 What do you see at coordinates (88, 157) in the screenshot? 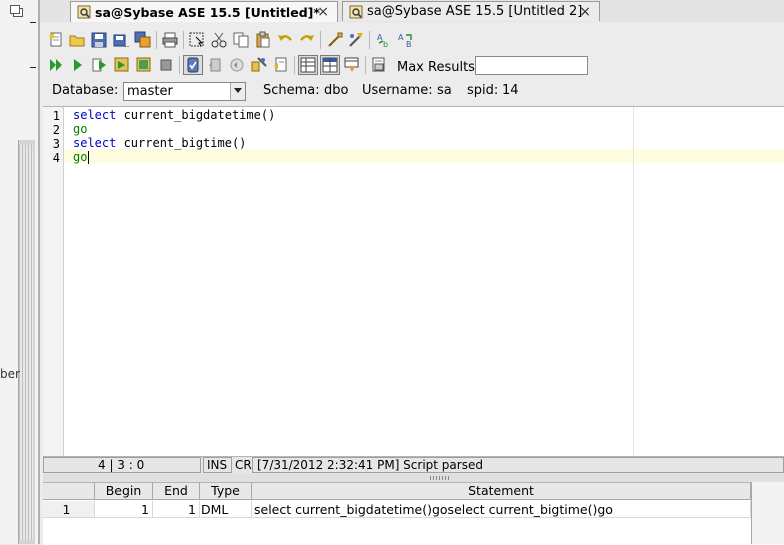
I see `text-caret` at bounding box center [88, 157].